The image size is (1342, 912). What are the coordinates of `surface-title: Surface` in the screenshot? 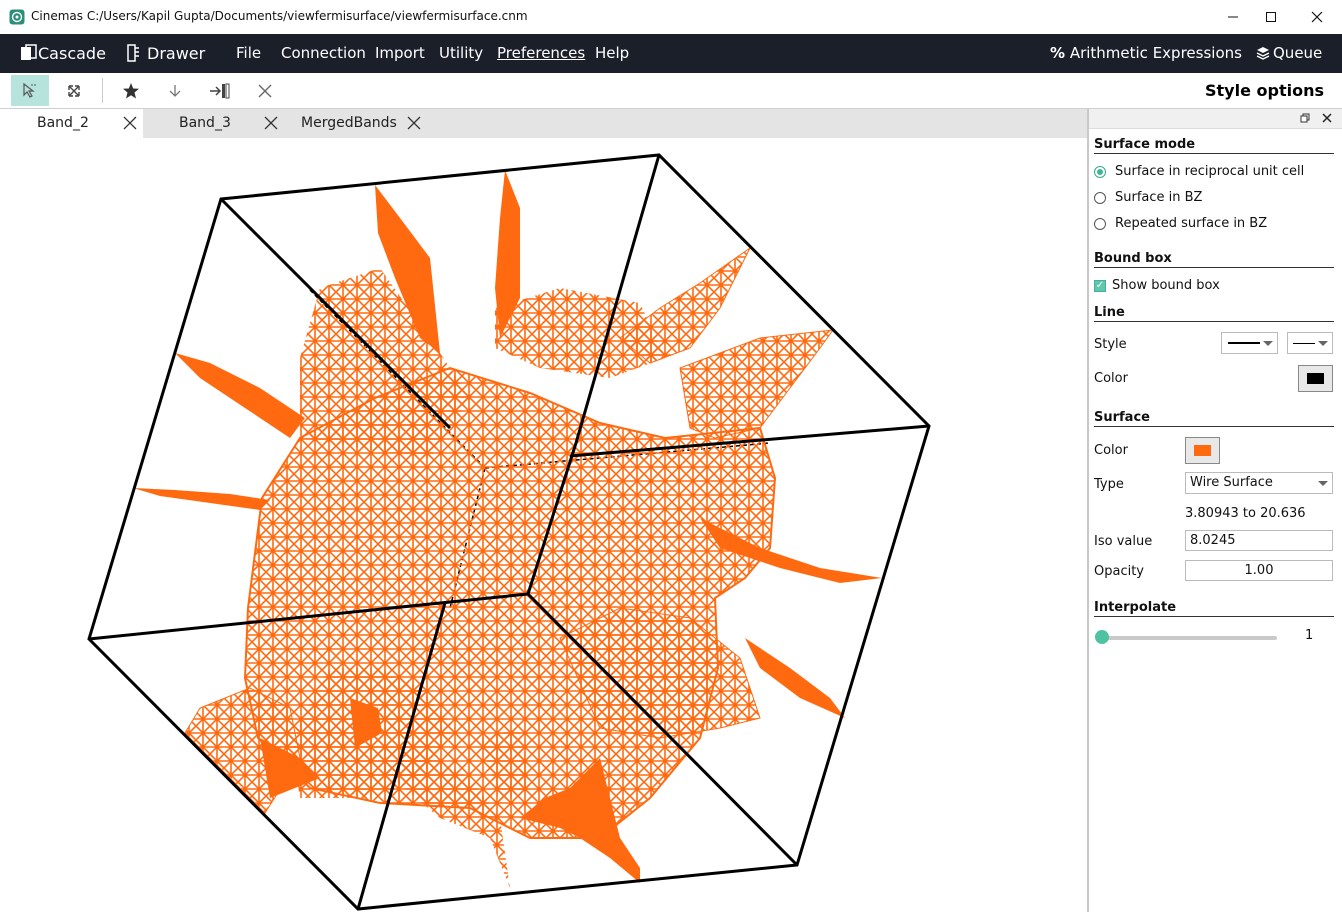 It's located at (1122, 417).